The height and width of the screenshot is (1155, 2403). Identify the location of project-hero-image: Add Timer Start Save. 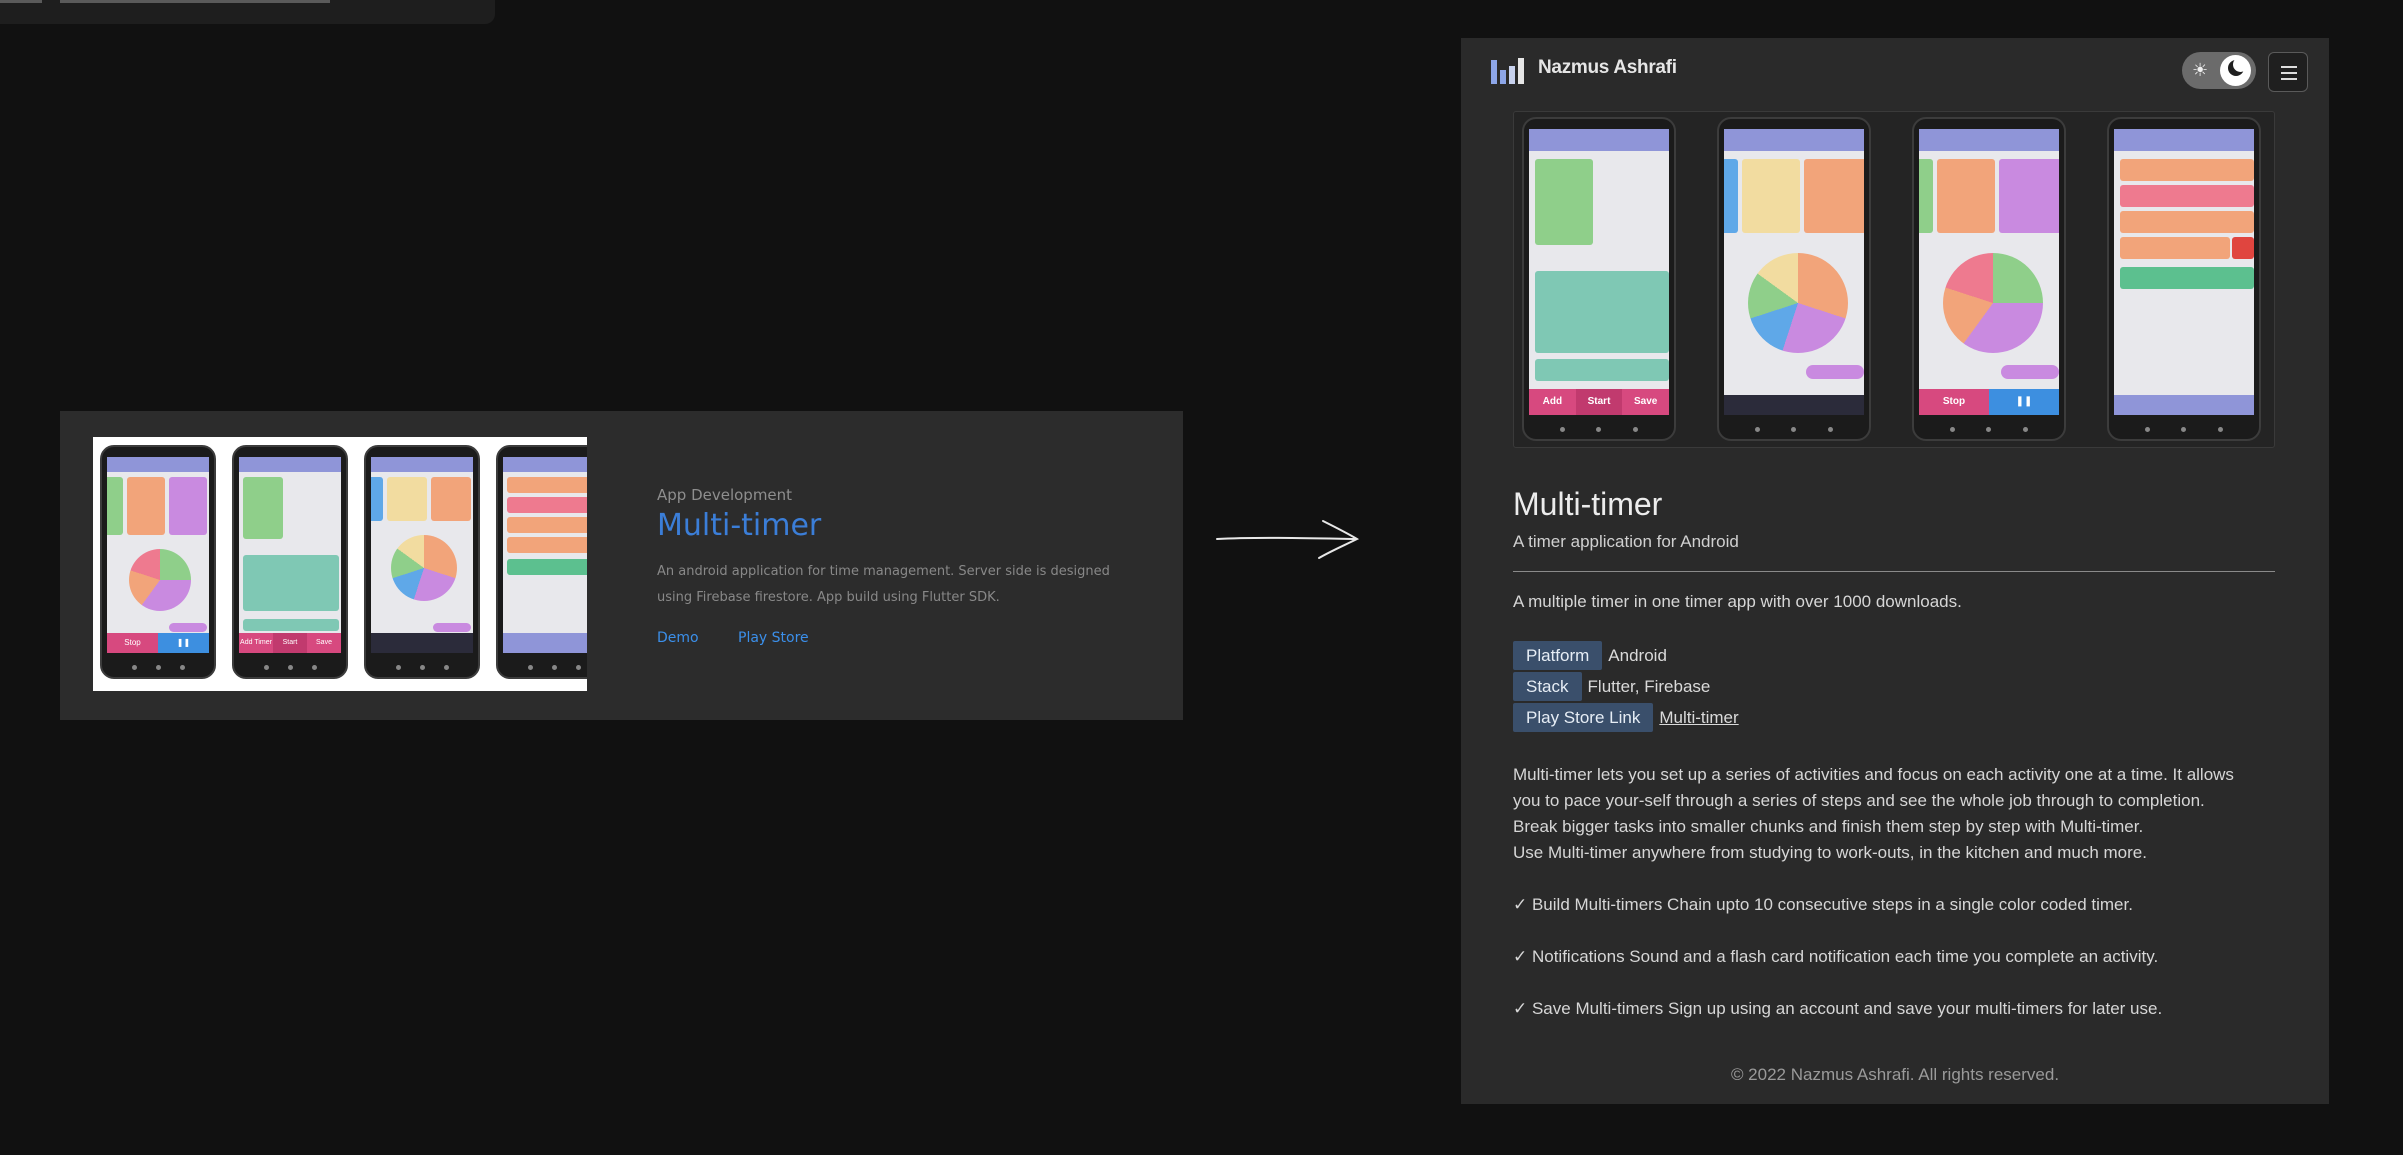
(1894, 279).